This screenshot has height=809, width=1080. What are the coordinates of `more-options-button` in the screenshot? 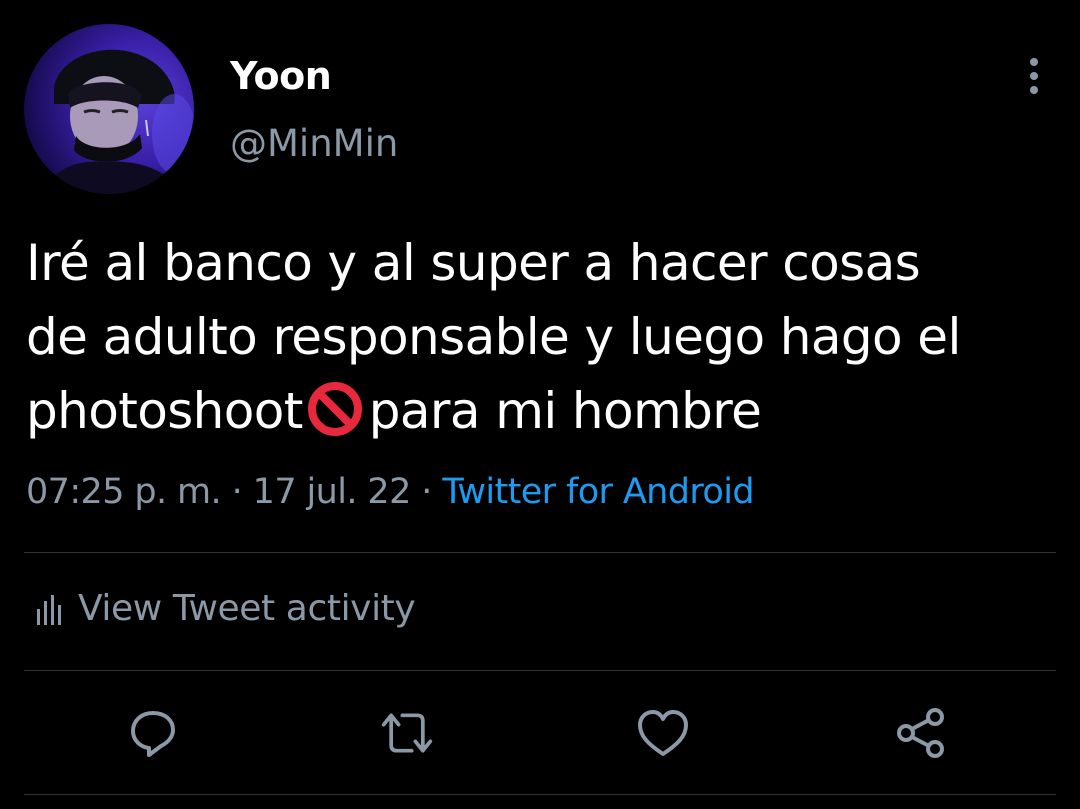 It's located at (1034, 76).